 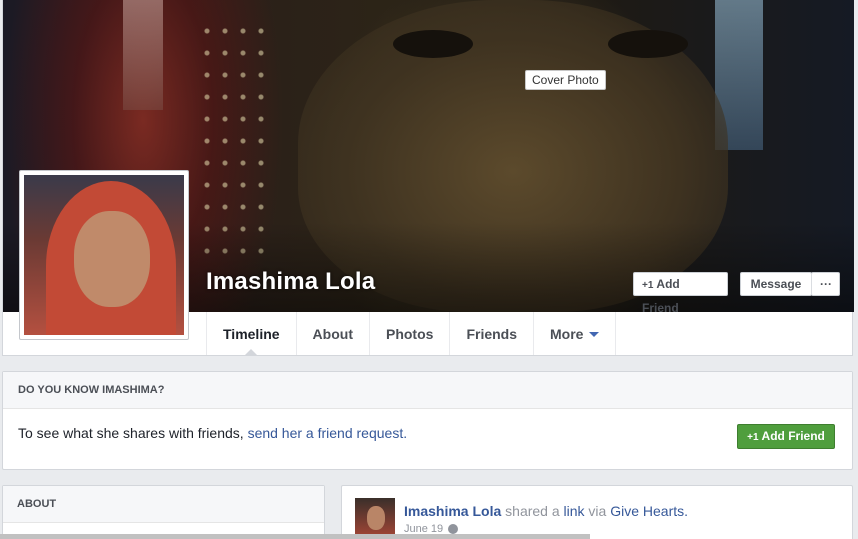 I want to click on horizontal-scrollbar, so click(x=295, y=536).